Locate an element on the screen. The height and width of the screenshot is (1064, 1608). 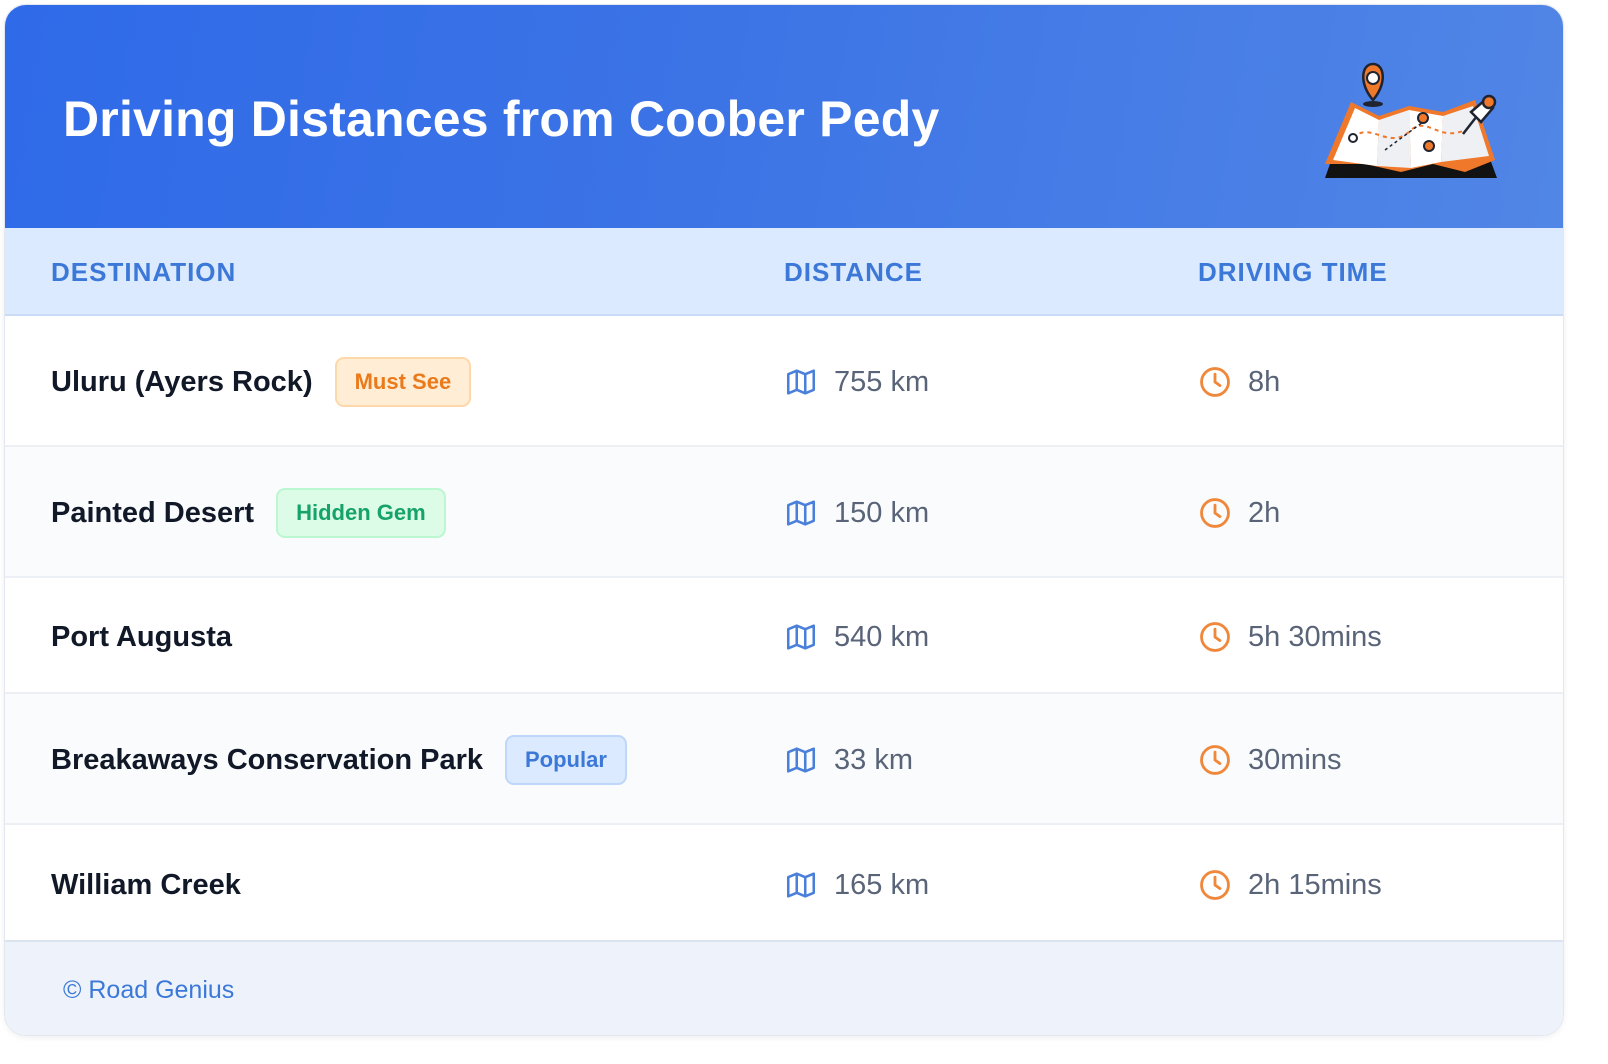
table-row: Port Augusta 540 km 5h 30mins is located at coordinates (784, 636).